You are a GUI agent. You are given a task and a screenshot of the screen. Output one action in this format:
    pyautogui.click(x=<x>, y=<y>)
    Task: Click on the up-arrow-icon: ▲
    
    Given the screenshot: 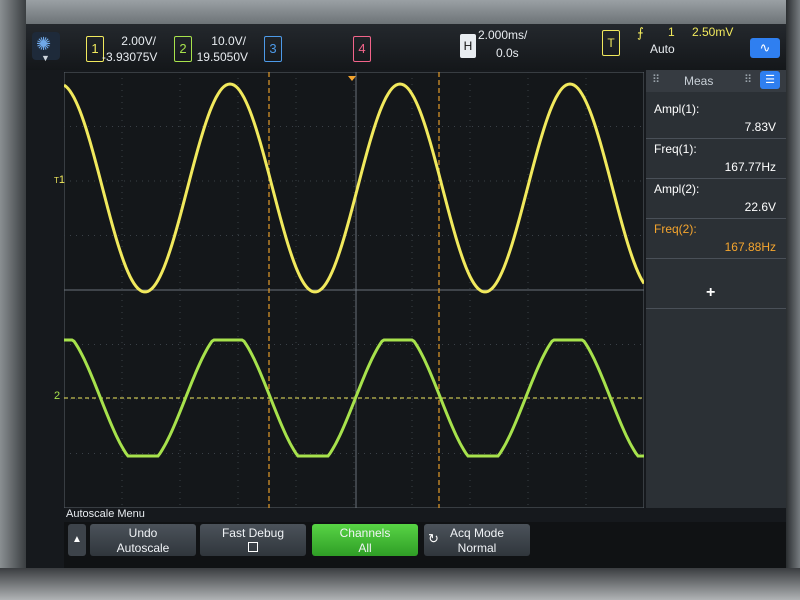 What is the action you would take?
    pyautogui.click(x=77, y=540)
    